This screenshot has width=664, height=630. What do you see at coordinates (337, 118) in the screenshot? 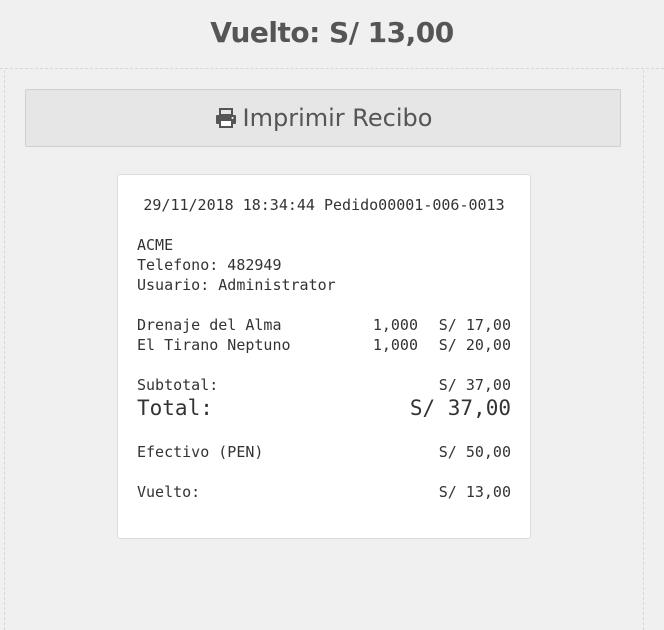
I see `print-receipt-label: Imprimir Recibo` at bounding box center [337, 118].